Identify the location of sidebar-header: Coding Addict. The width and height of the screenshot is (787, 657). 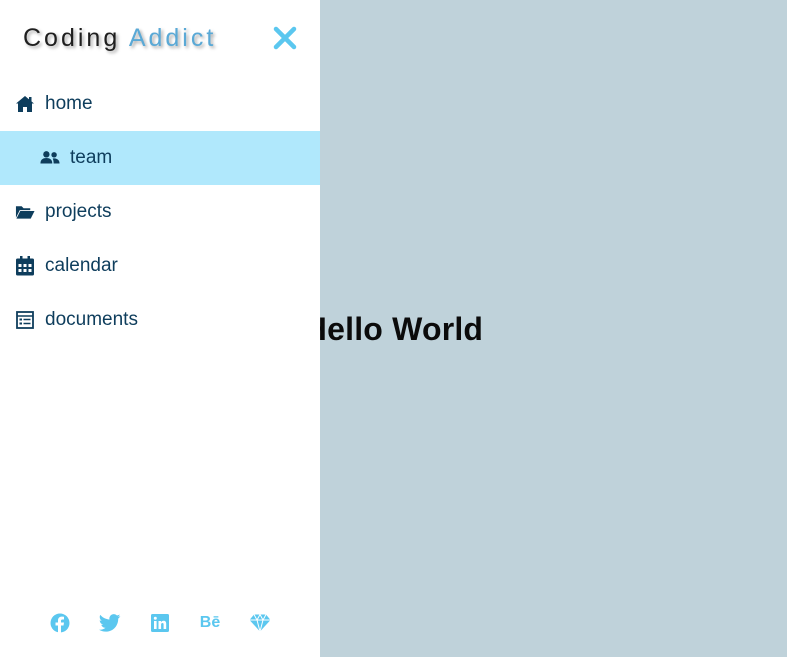
(160, 38).